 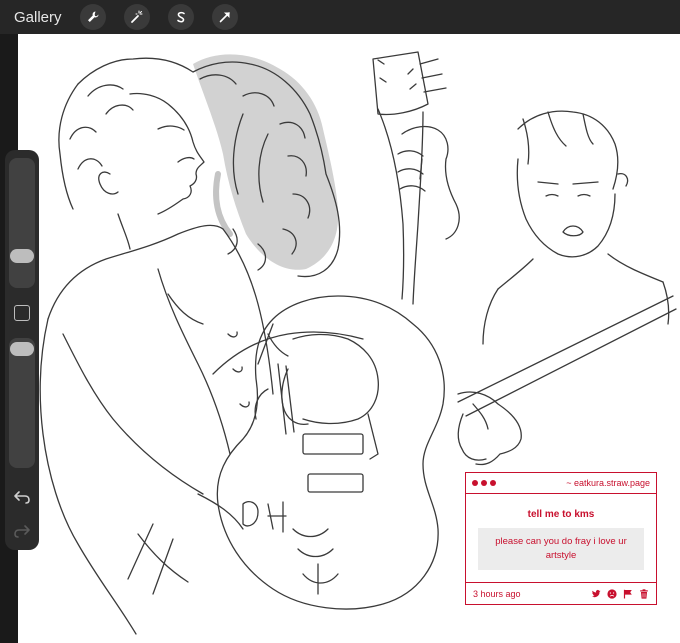 I want to click on flag-icon, so click(x=628, y=594).